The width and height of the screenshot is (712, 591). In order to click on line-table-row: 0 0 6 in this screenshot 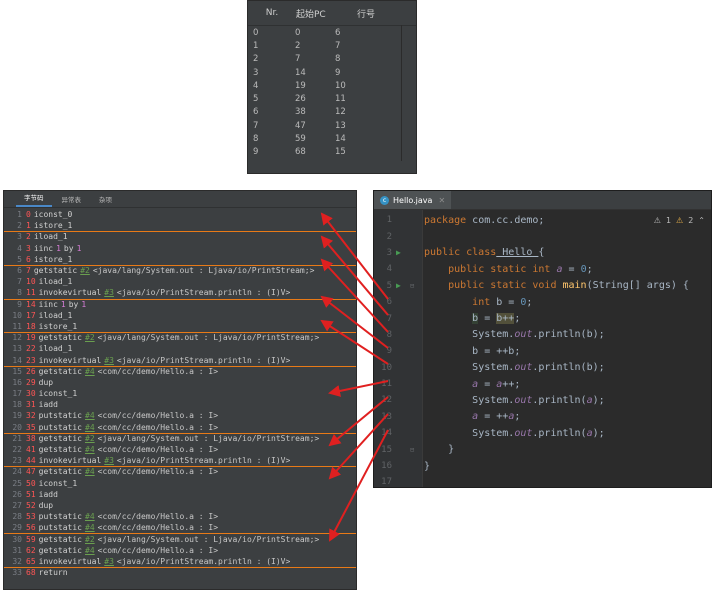, I will do `click(332, 32)`.